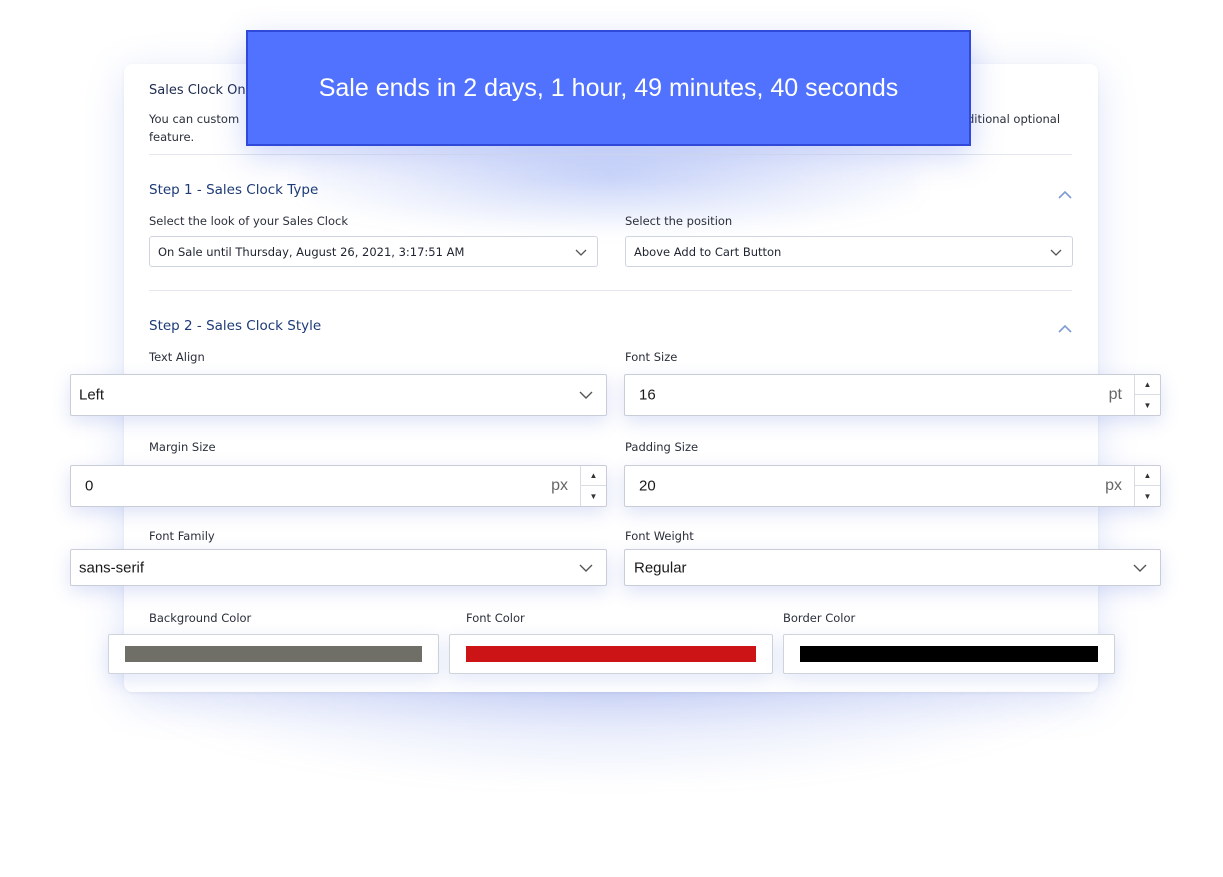  I want to click on text-align-select: Left, so click(338, 395).